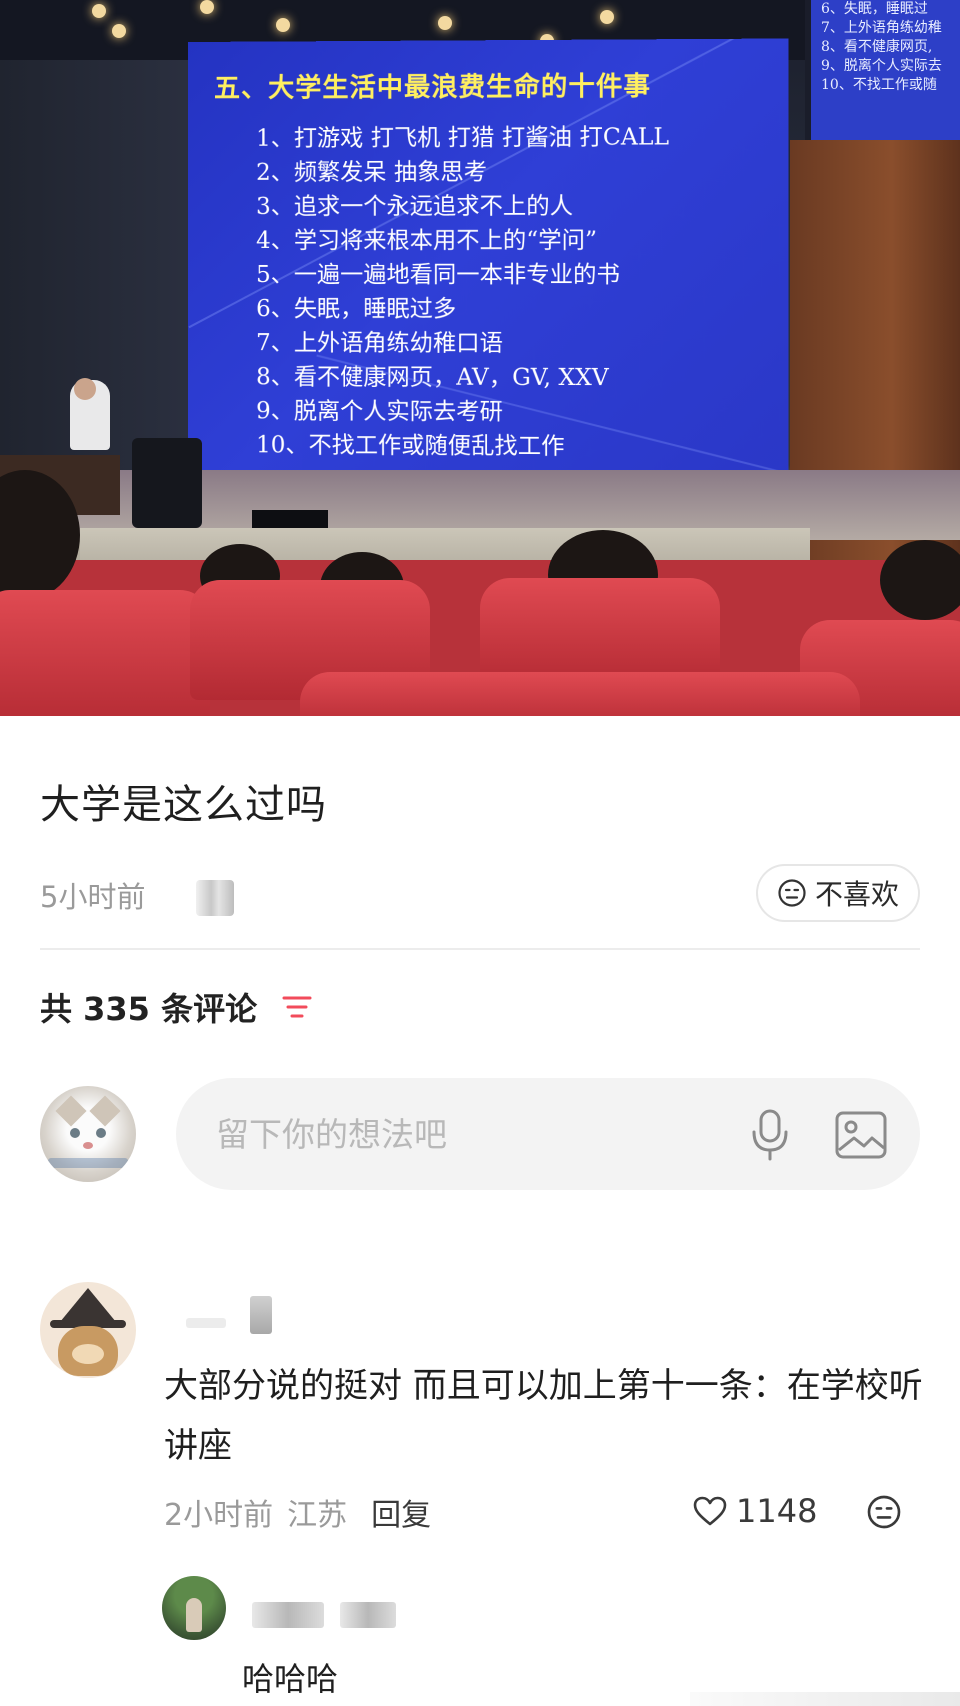  I want to click on comment-time: 2小时前, so click(219, 1515).